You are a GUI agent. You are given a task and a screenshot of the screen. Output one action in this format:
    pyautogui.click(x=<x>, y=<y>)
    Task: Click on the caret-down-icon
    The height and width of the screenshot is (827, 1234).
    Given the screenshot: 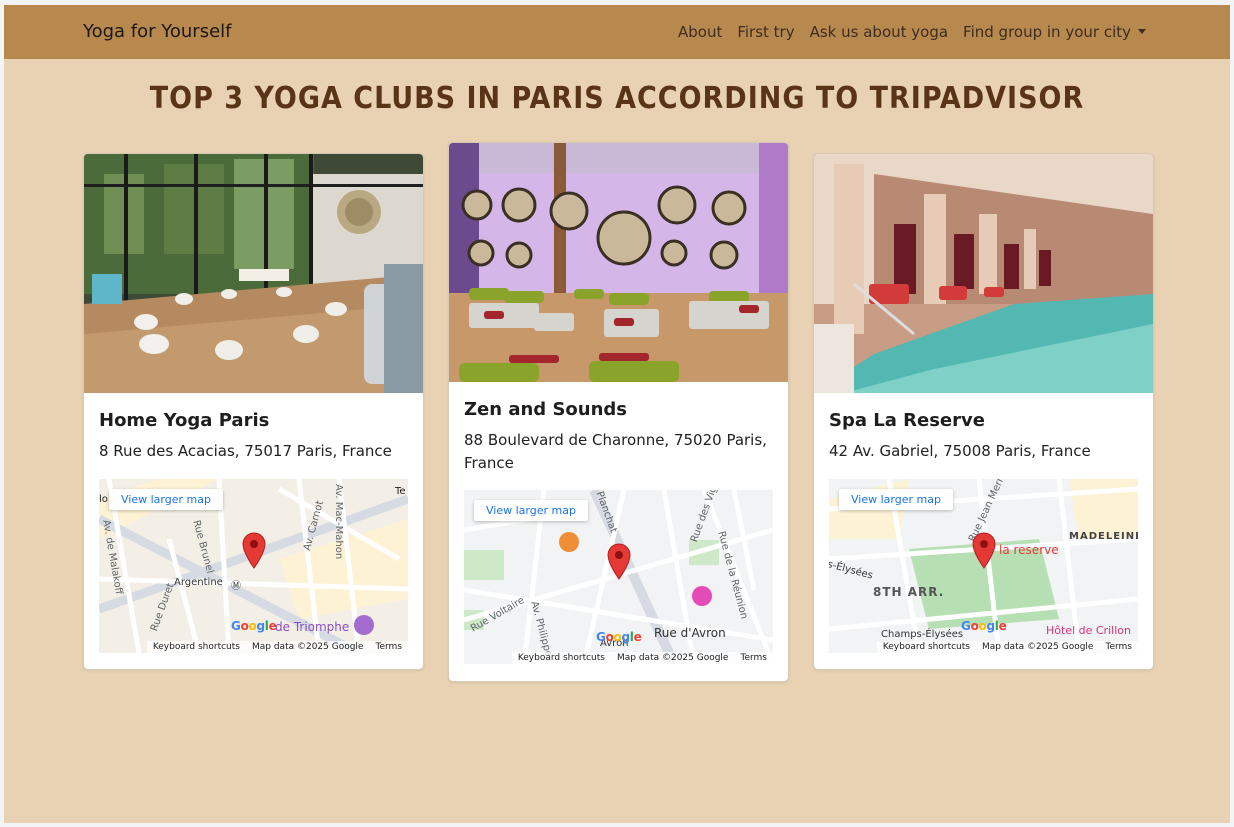 What is the action you would take?
    pyautogui.click(x=1142, y=31)
    